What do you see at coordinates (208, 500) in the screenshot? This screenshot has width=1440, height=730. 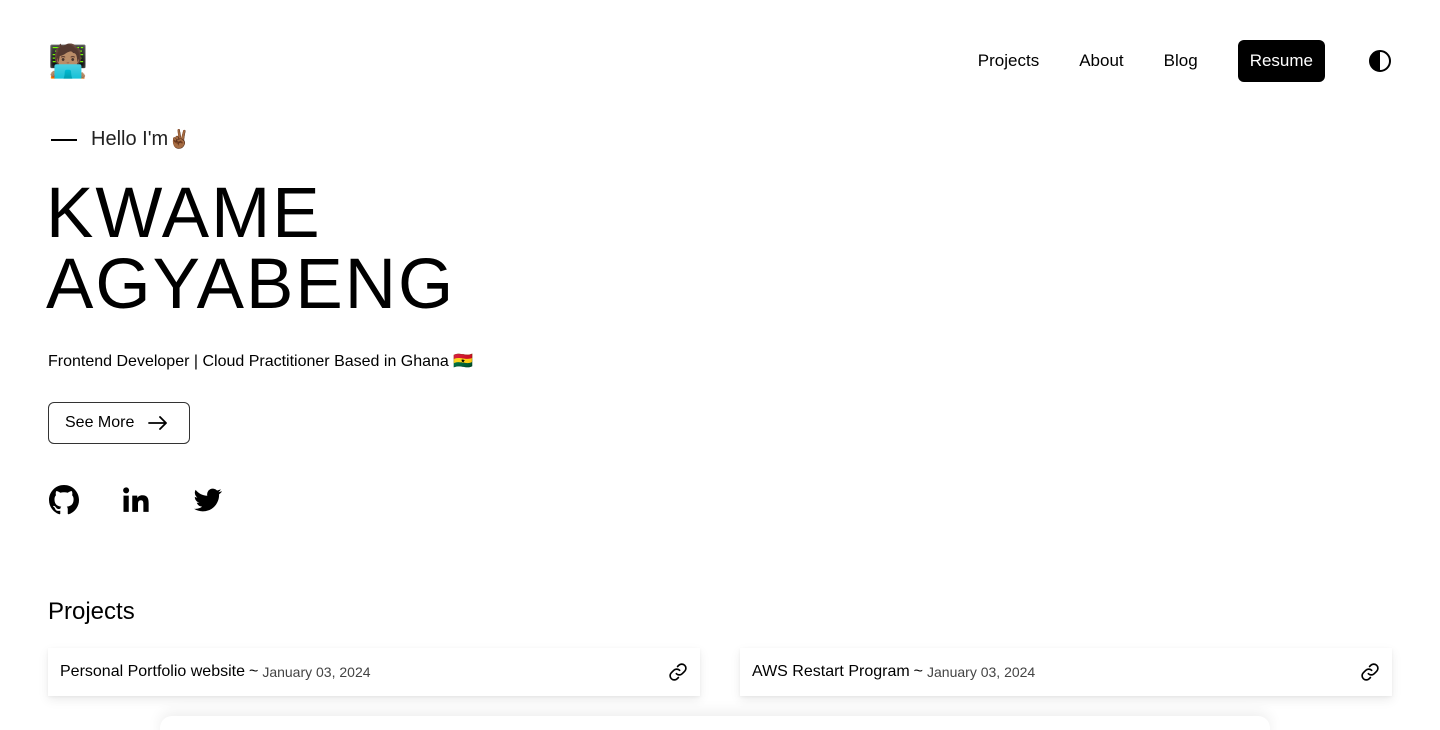 I see `twitter-icon` at bounding box center [208, 500].